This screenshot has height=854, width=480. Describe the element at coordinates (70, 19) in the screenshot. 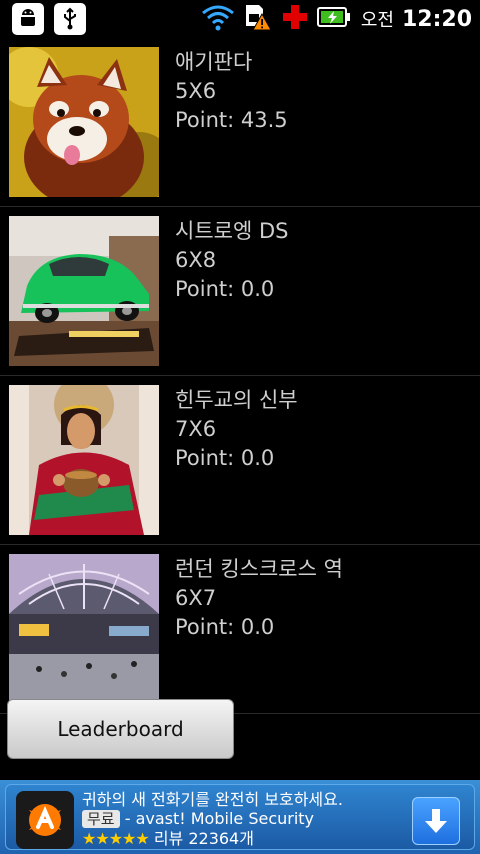

I see `usb-icon` at that location.